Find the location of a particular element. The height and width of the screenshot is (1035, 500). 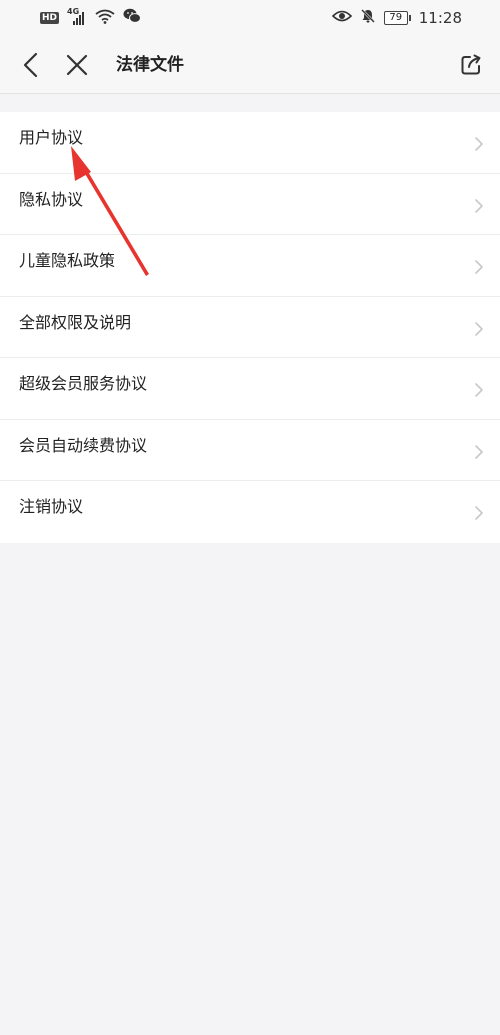

wechat-icon is located at coordinates (132, 18).